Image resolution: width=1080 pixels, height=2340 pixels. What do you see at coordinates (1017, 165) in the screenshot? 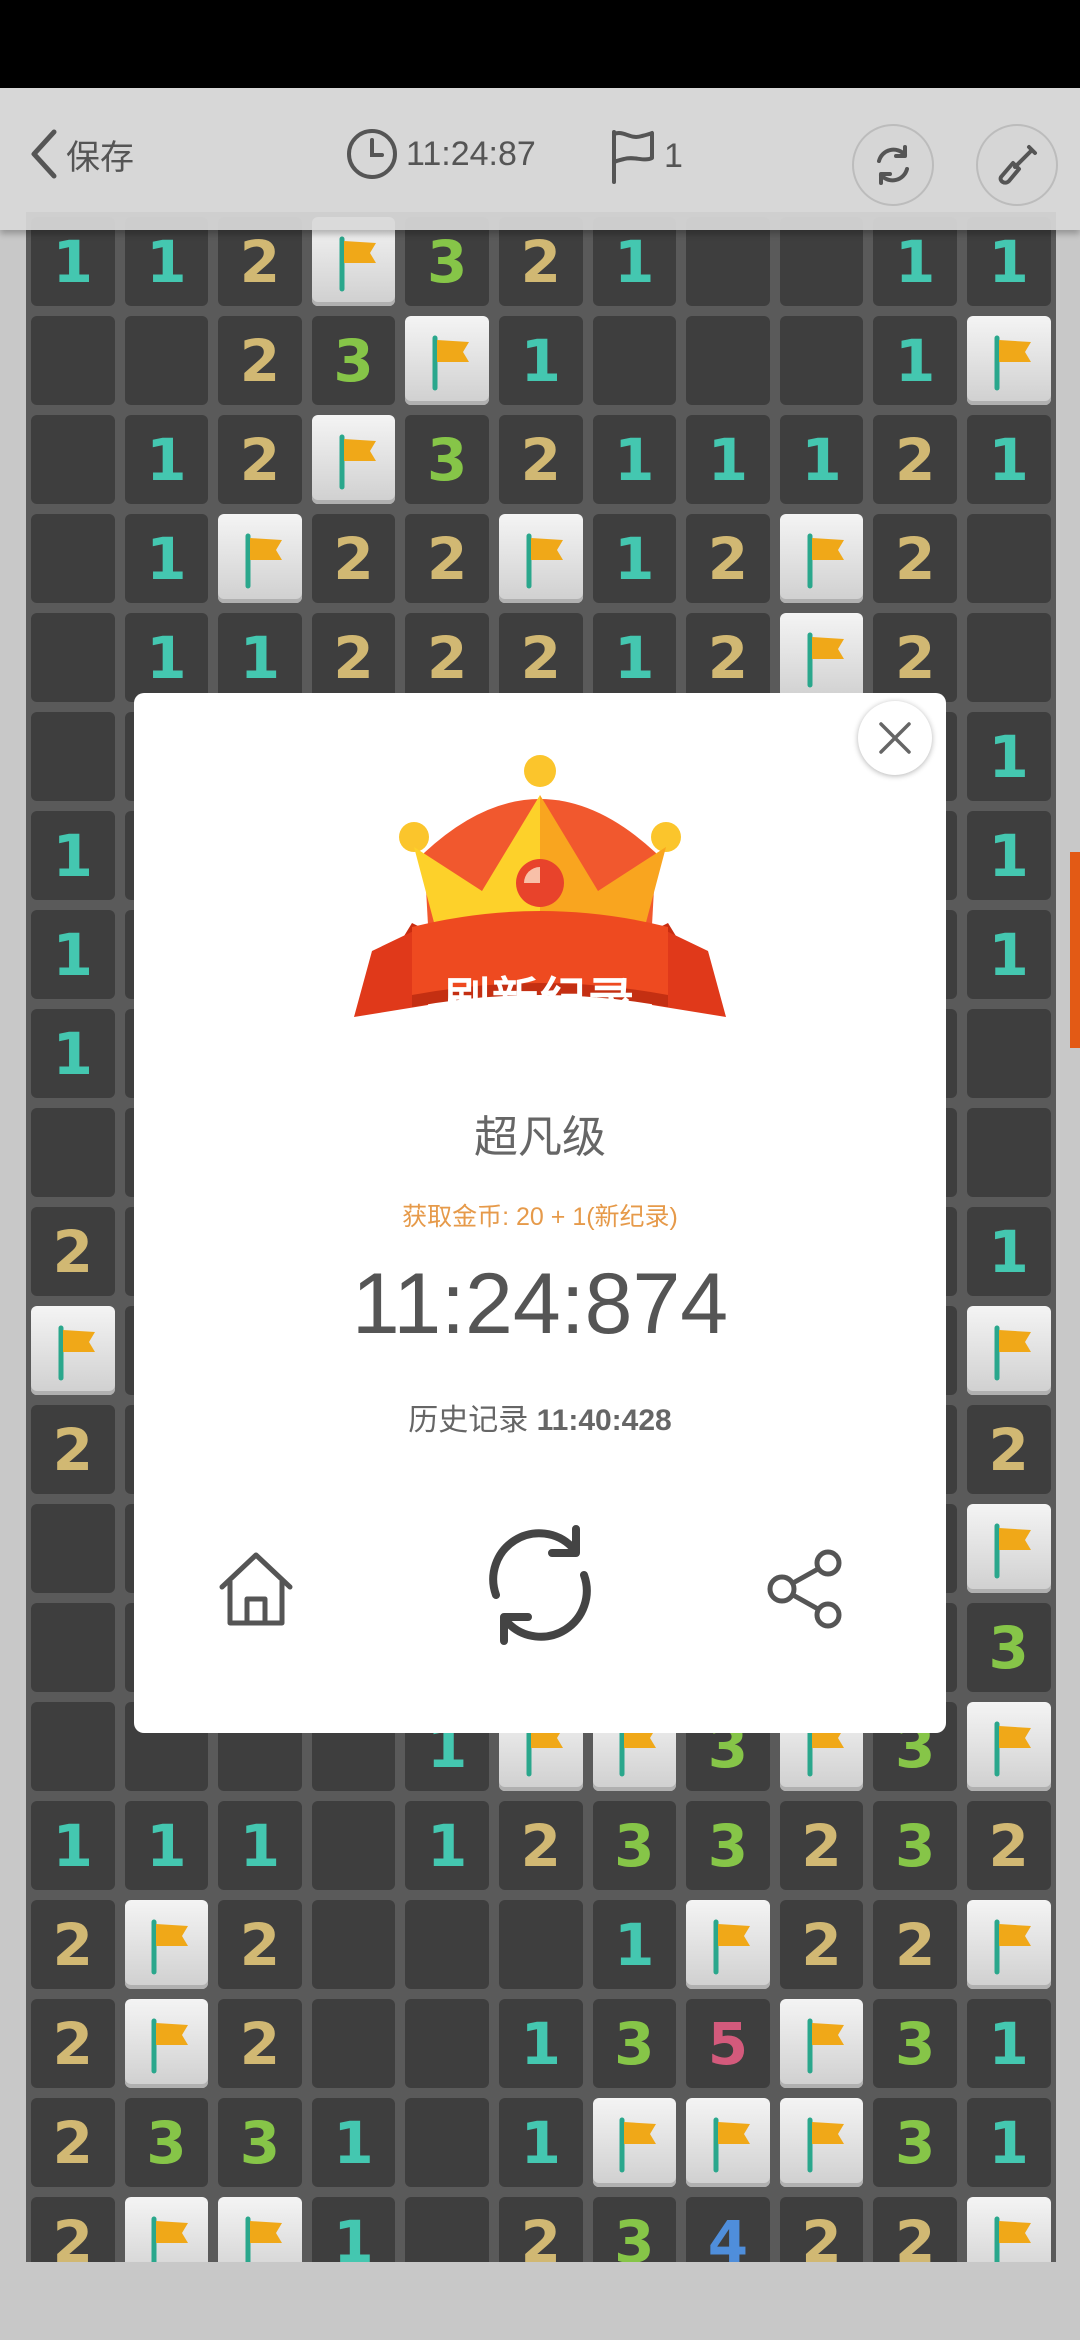
I see `shovel-tool-button` at bounding box center [1017, 165].